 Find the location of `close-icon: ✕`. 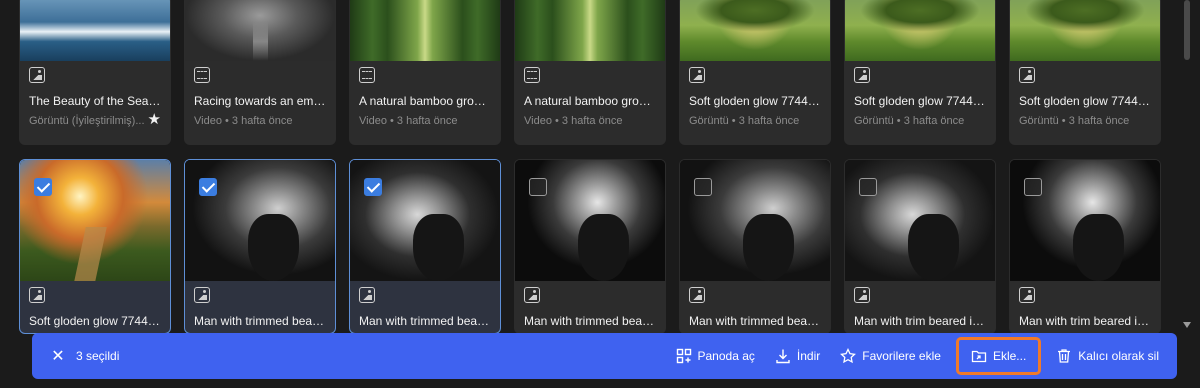

close-icon: ✕ is located at coordinates (58, 356).